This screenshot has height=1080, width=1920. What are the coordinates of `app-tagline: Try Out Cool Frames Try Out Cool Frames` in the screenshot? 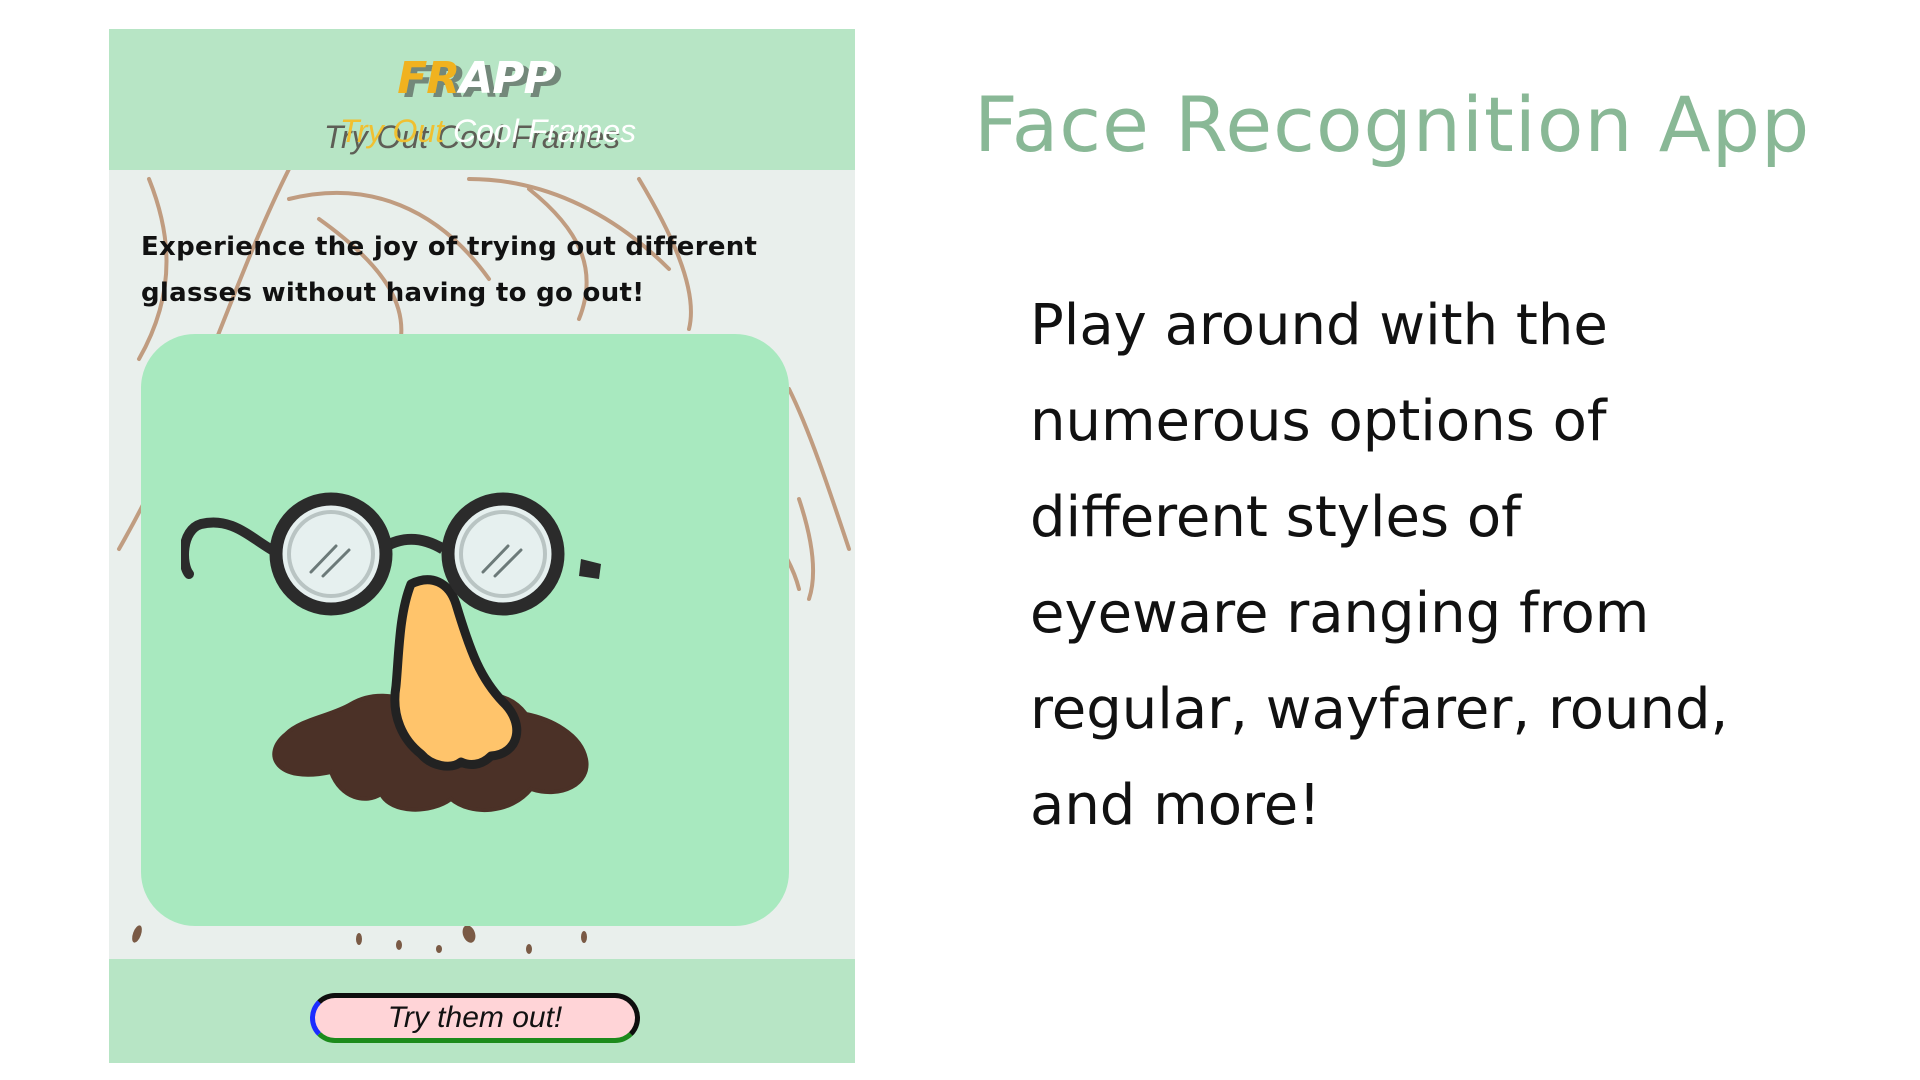 It's located at (482, 135).